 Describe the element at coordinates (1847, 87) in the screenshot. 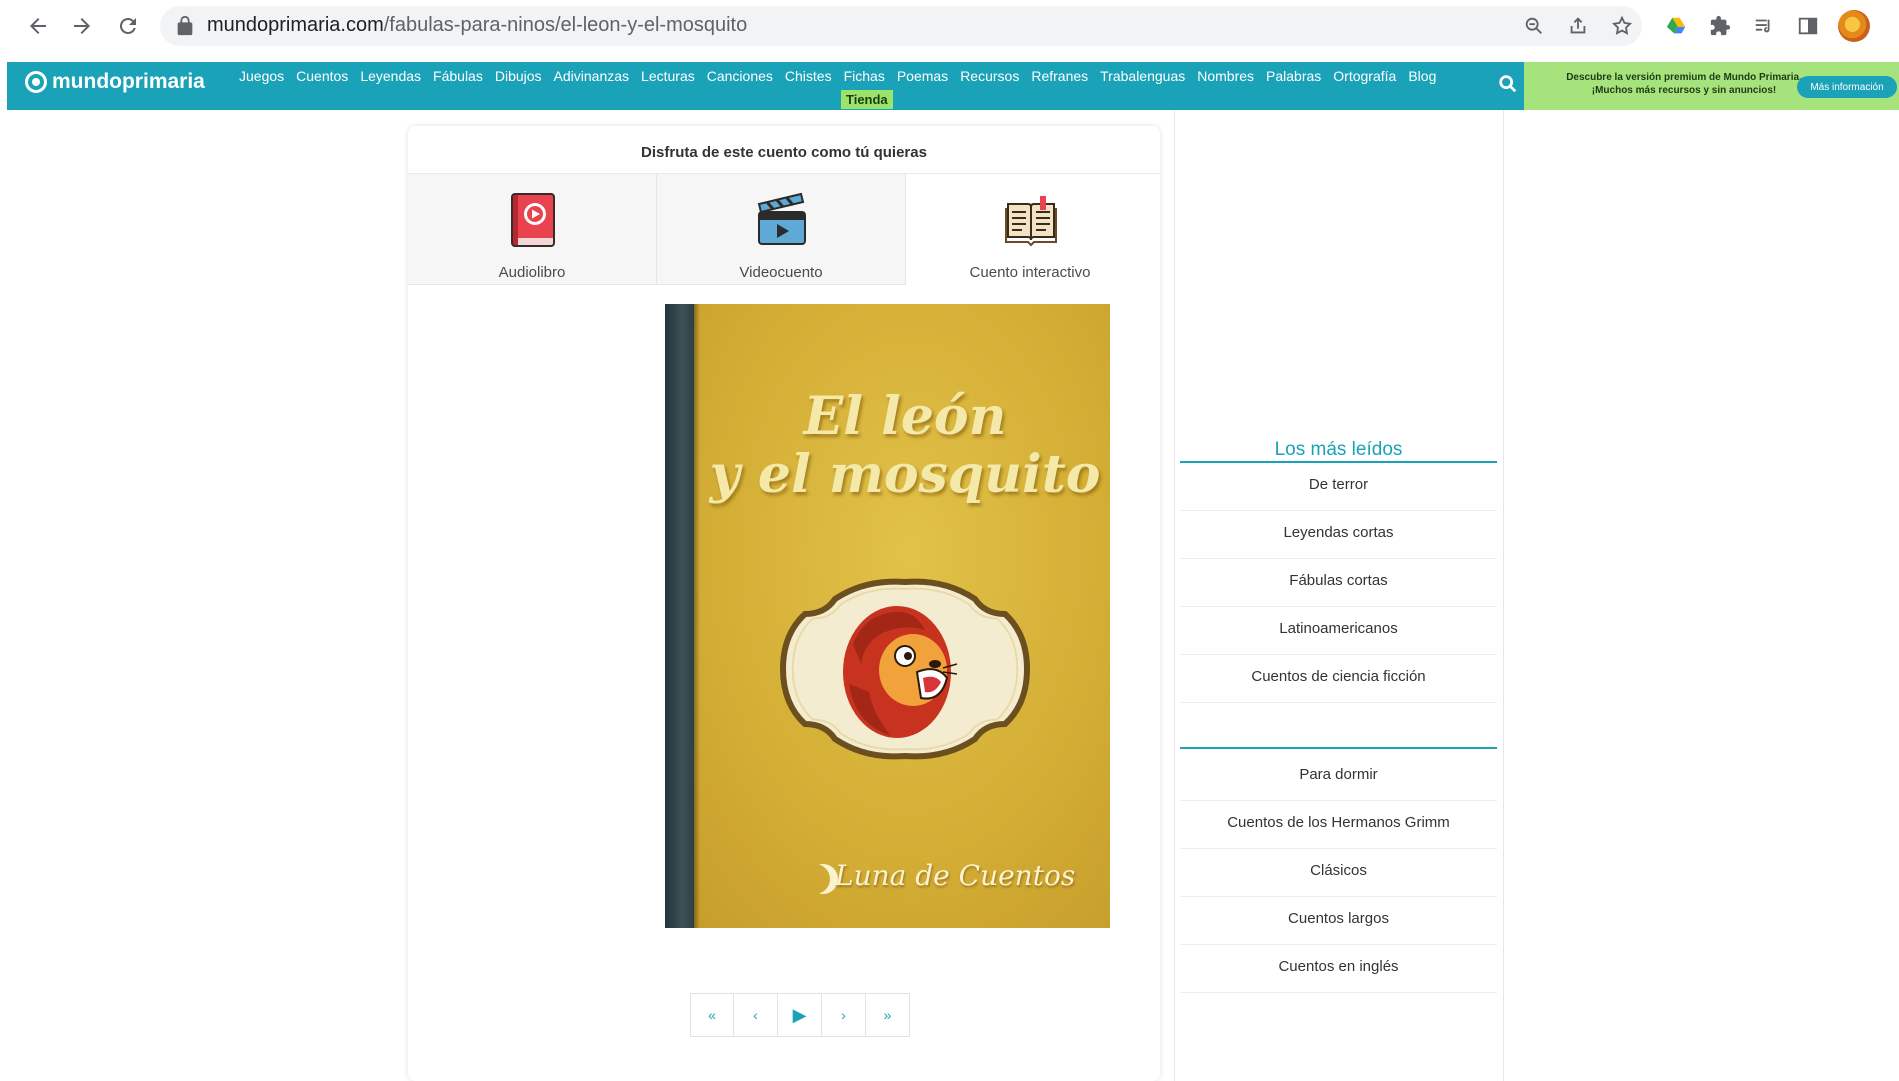

I see `promo-more-info-button: Más información` at that location.